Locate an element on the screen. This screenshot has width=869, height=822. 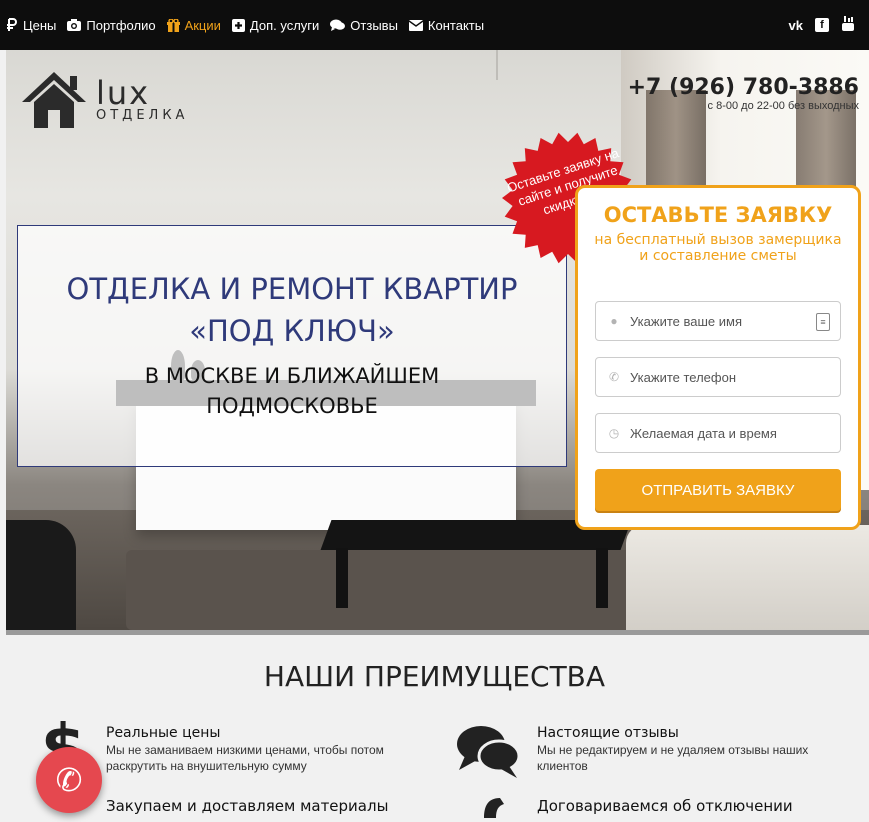
contact-card-icon: ≡ is located at coordinates (823, 322).